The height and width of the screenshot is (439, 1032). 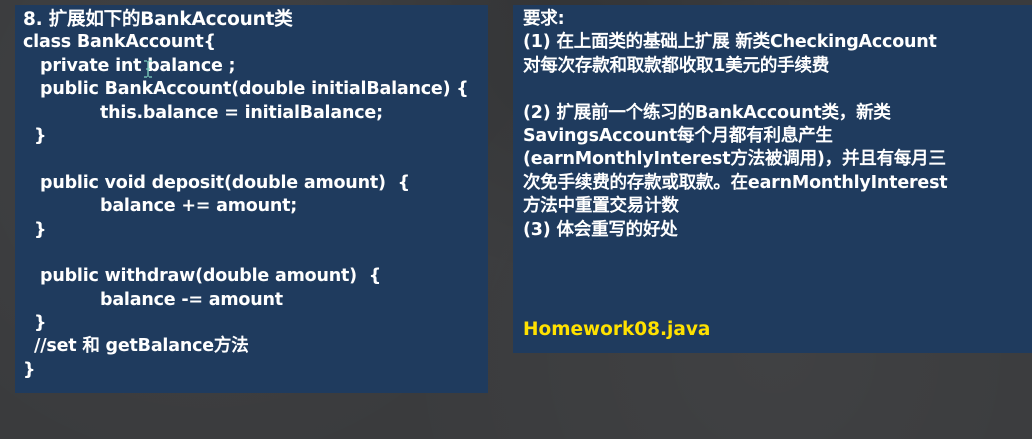 I want to click on code-comment: //set 和 getBalance方法, so click(x=141, y=346).